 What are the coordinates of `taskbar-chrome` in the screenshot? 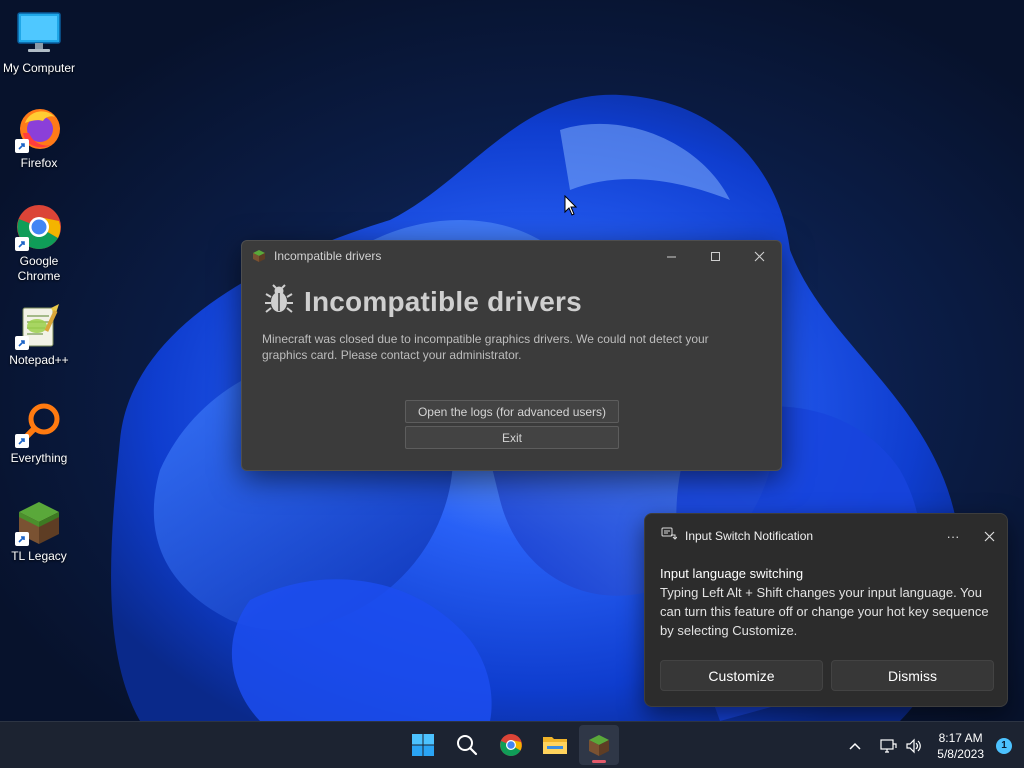 It's located at (511, 745).